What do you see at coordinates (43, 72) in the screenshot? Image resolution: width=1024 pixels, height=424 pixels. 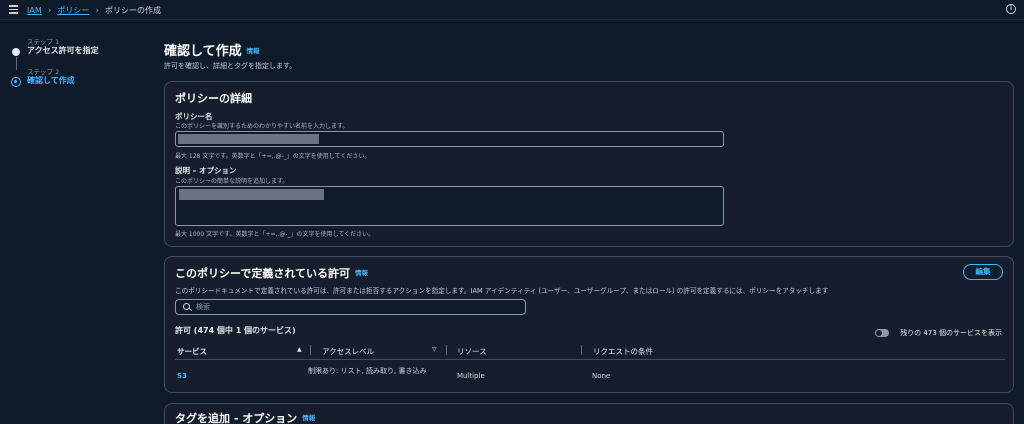 I see `step-2-label: ステップ 2` at bounding box center [43, 72].